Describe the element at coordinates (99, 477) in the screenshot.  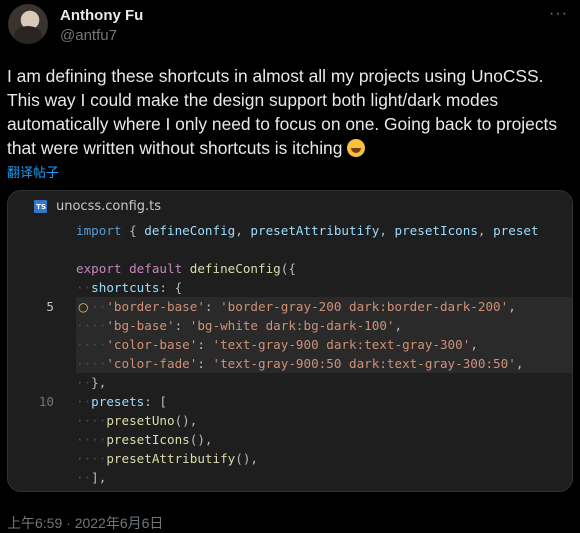
I see `code-token: ],` at that location.